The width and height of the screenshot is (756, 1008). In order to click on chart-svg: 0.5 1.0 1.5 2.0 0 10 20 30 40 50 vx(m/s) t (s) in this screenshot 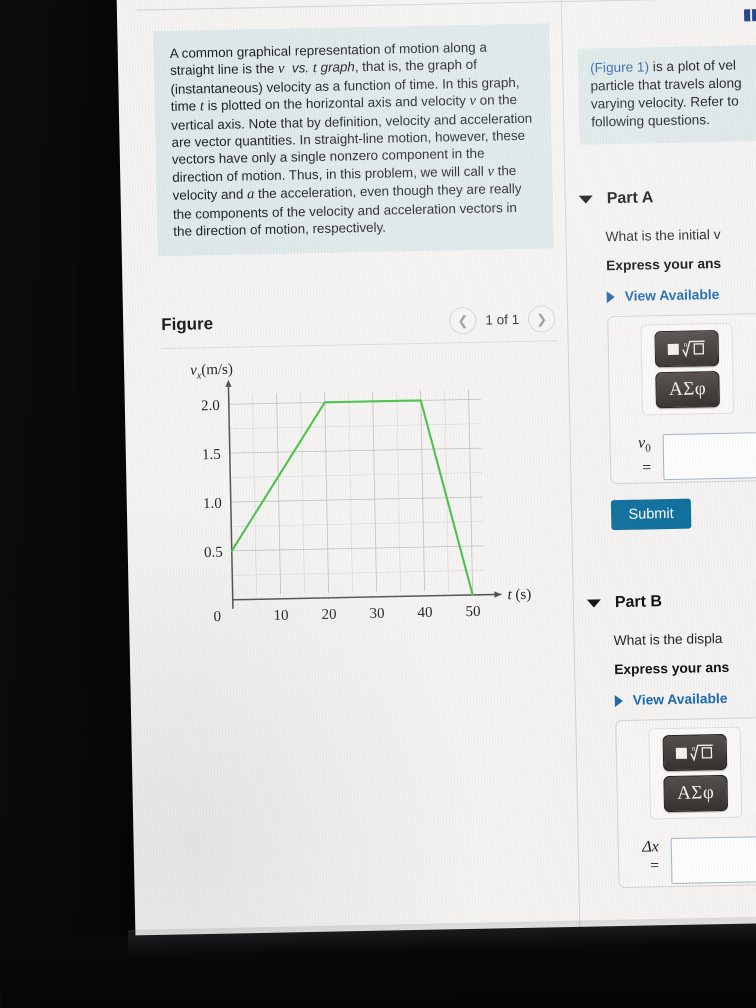, I will do `click(360, 493)`.